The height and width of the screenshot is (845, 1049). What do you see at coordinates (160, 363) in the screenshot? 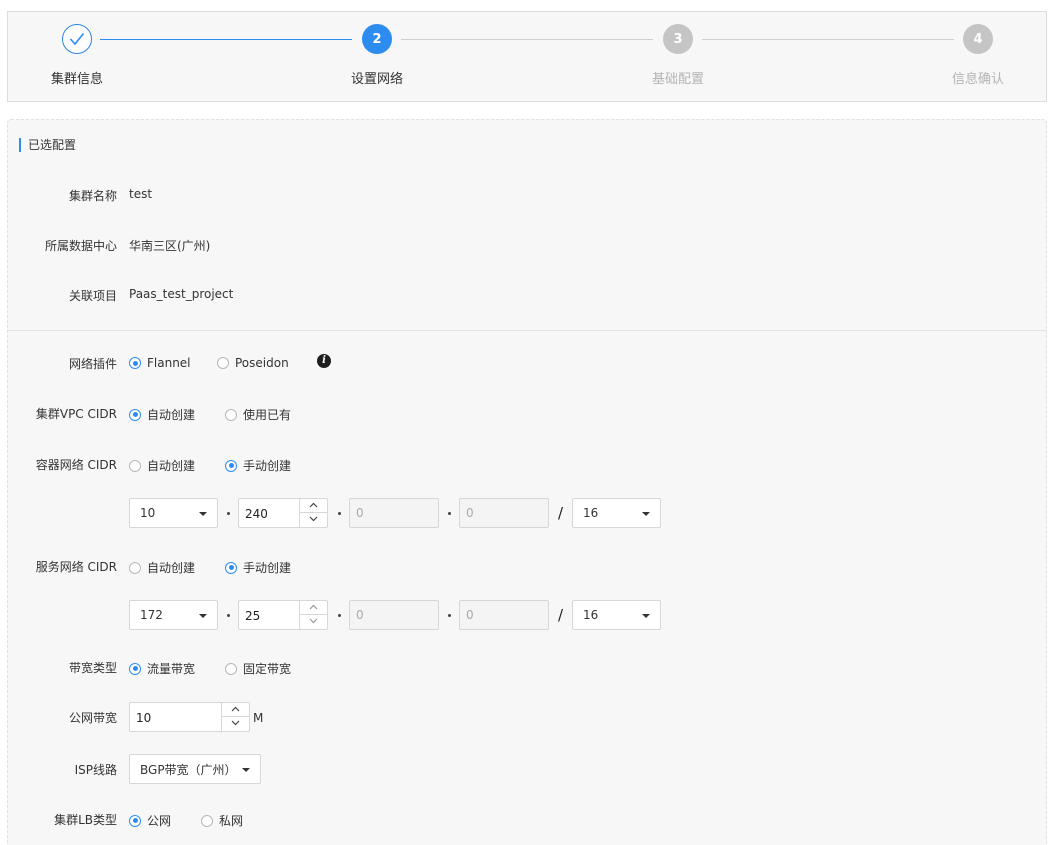
I see `radio-flannel: Flannel` at bounding box center [160, 363].